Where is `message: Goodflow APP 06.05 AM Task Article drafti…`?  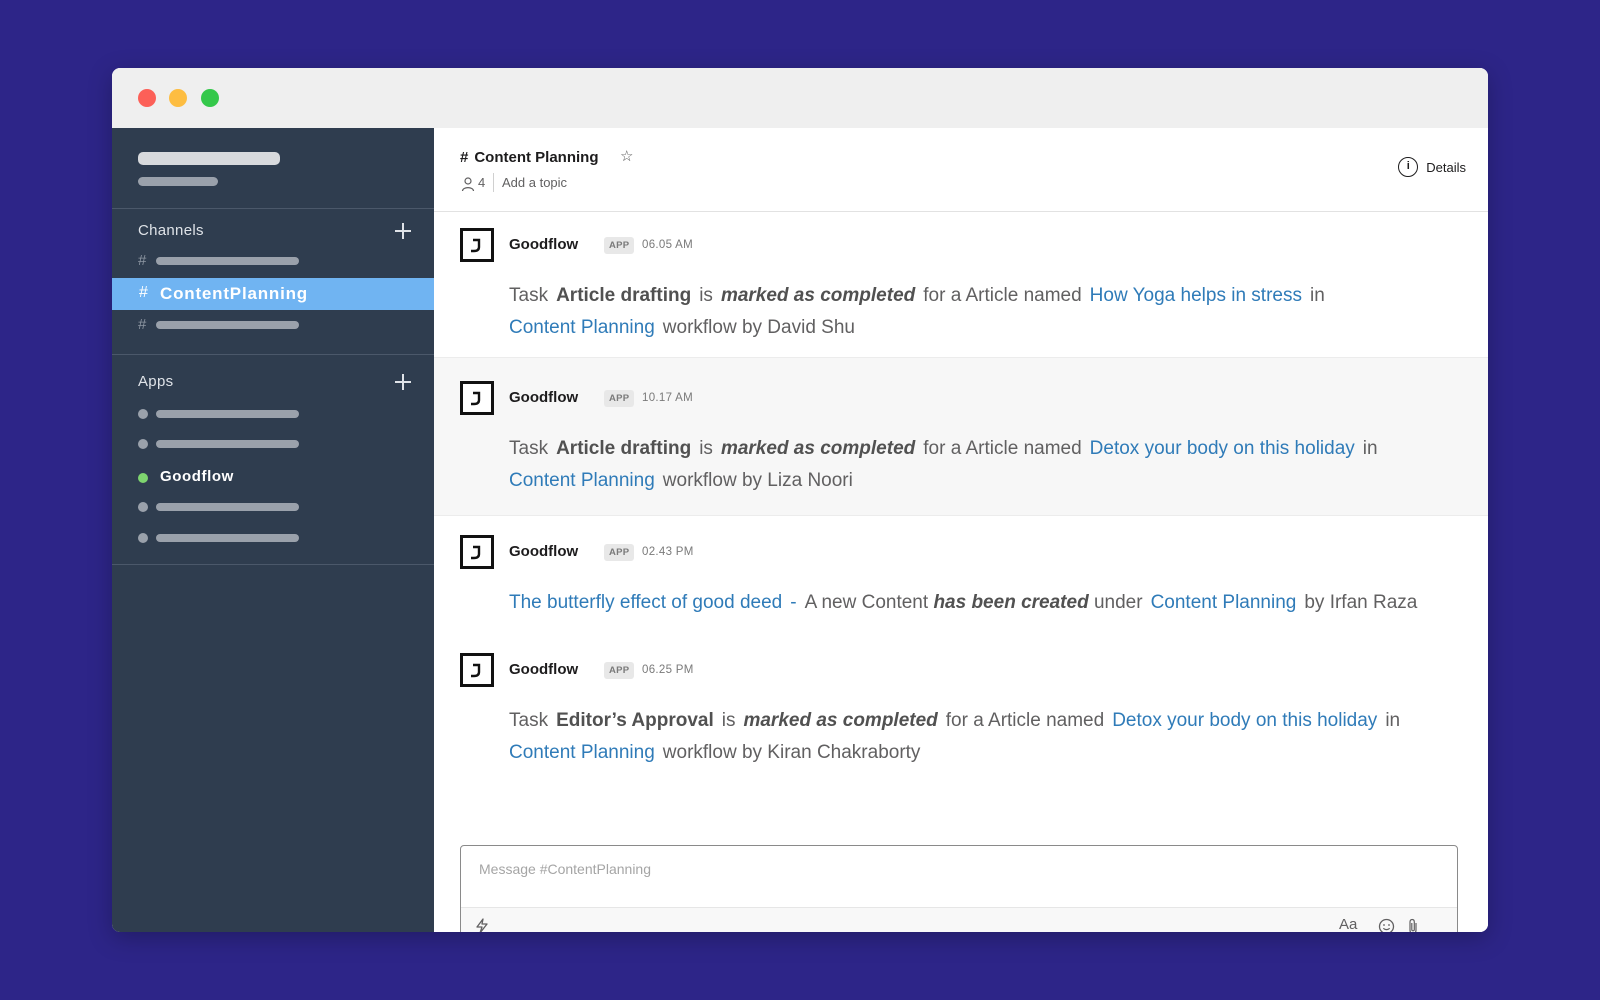 message: Goodflow APP 06.05 AM Task Article drafti… is located at coordinates (961, 284).